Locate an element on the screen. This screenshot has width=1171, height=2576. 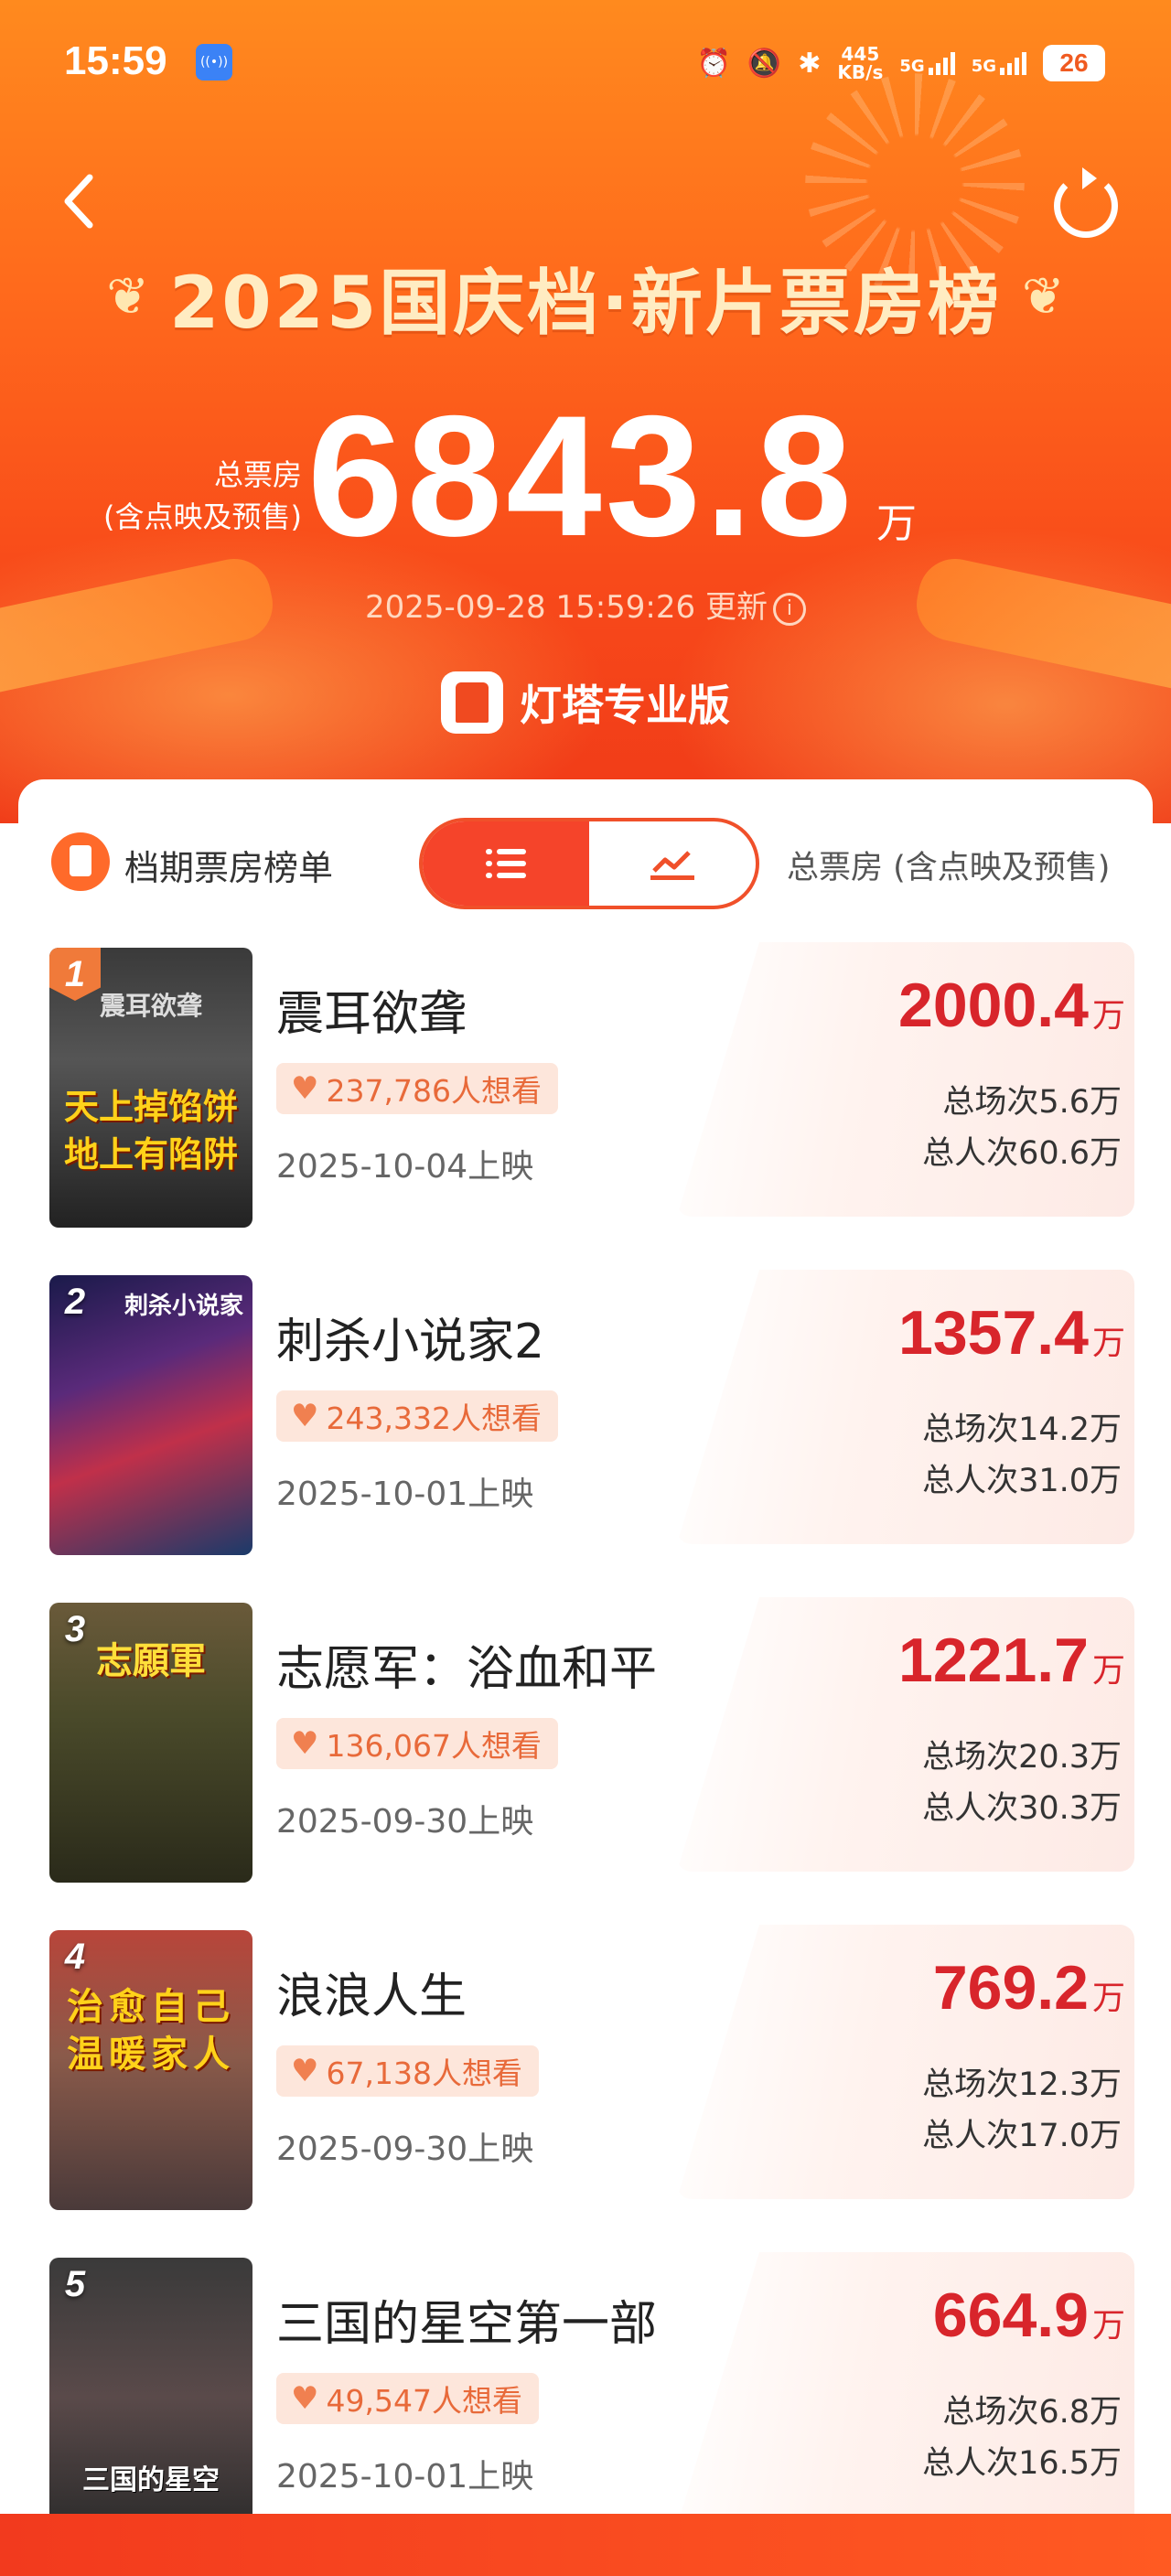
movie-title: 志愿军：浴血和平 is located at coordinates (467, 1670).